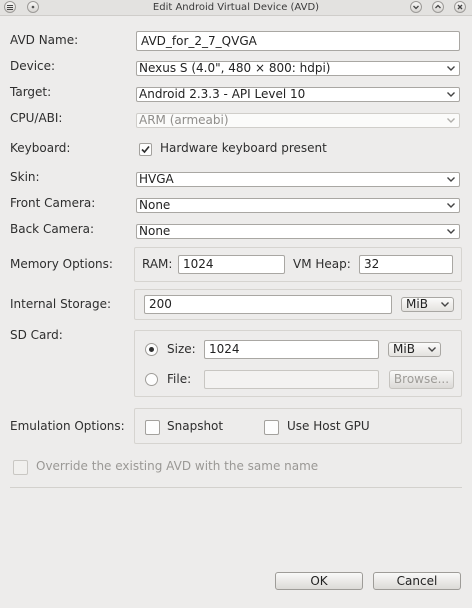 This screenshot has height=608, width=472. I want to click on sd-size-radio, so click(151, 349).